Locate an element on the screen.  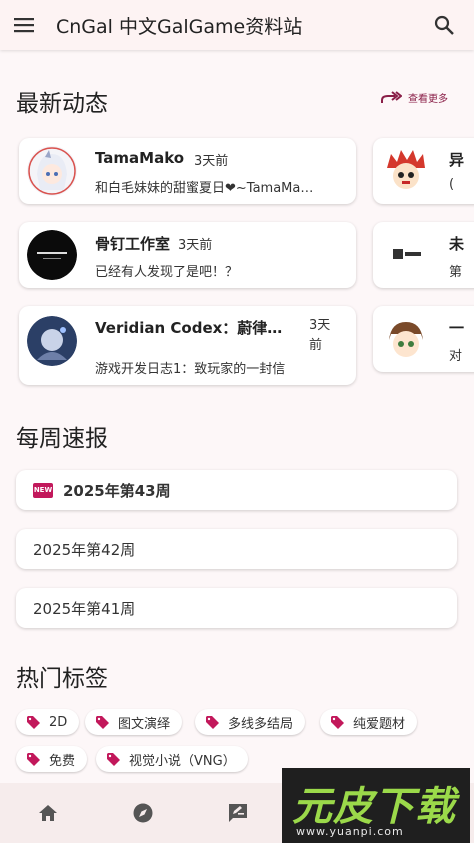
tag-chip: 多线多结局 is located at coordinates (250, 722).